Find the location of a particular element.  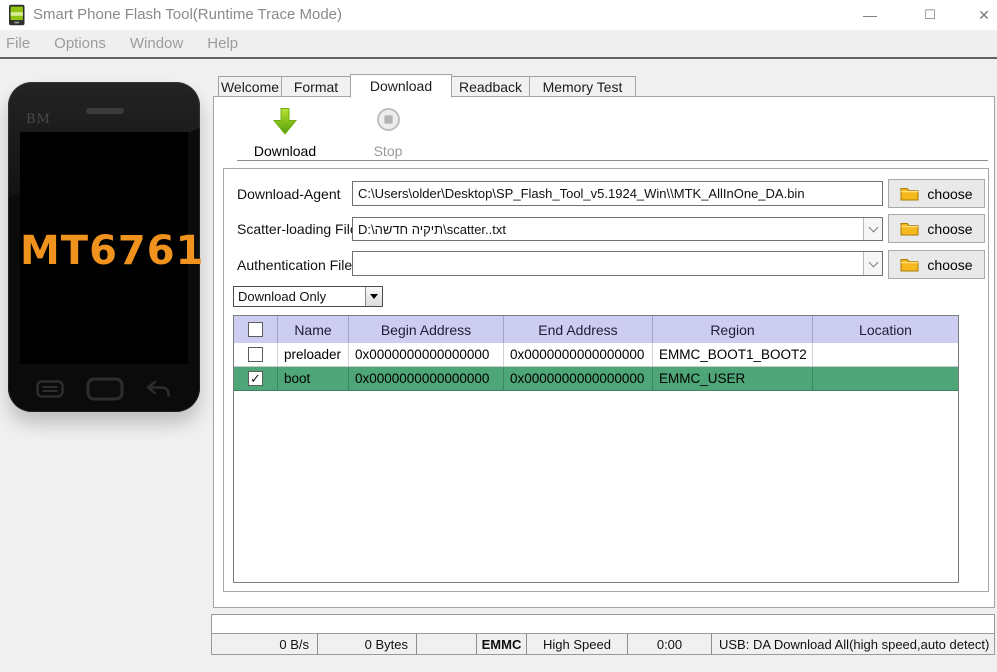

scatter-file-choose-button: choose is located at coordinates (936, 228).